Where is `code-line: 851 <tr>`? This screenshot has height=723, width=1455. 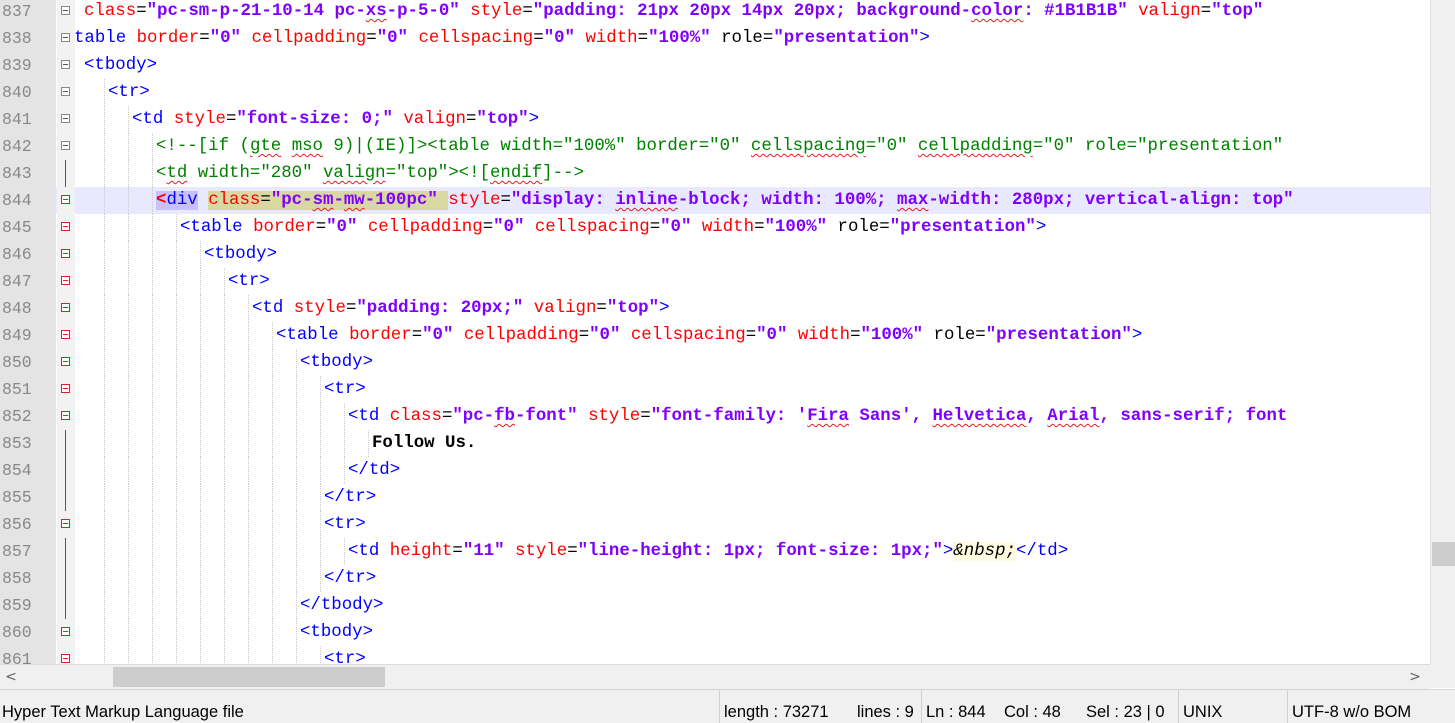
code-line: 851 <tr> is located at coordinates (715, 389).